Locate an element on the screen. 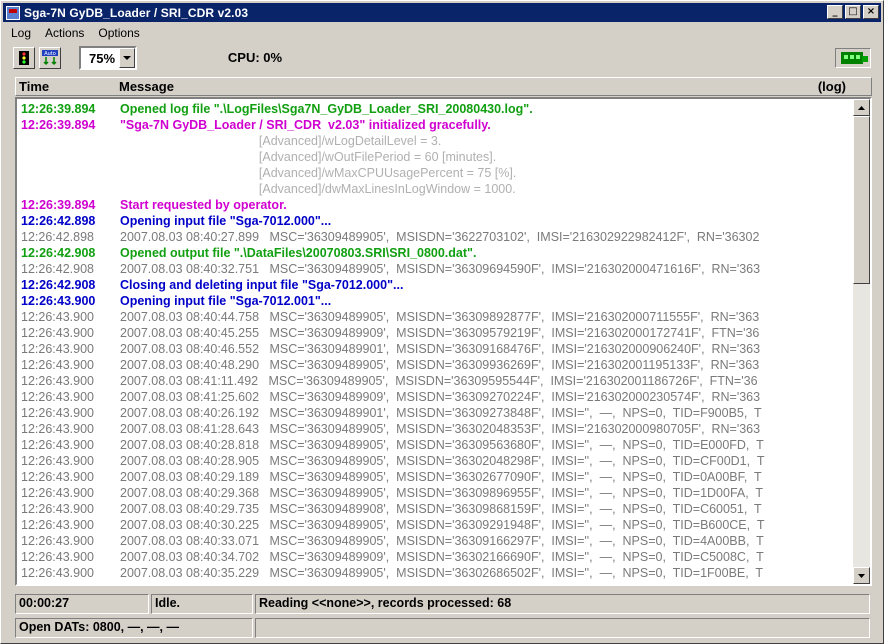 This screenshot has width=884, height=644. status-bar-bottom: Open DATs: 0800, —, —, — is located at coordinates (443, 628).